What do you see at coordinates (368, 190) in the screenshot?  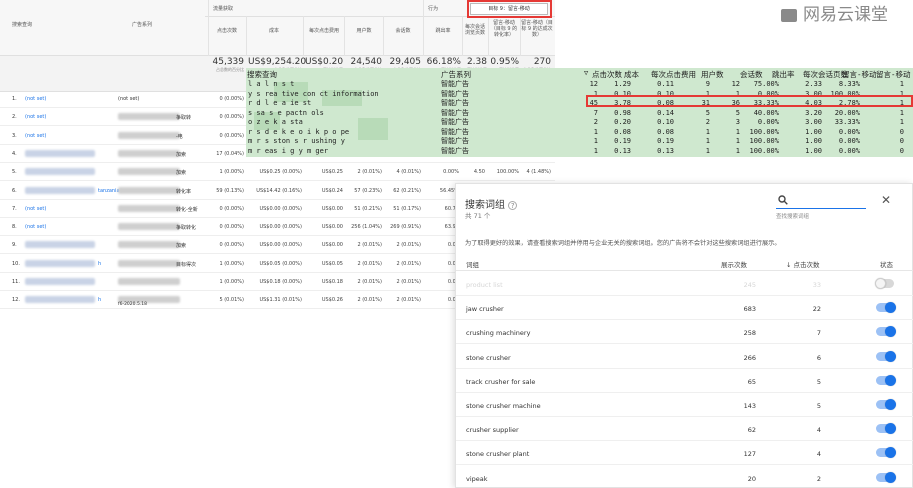 I see `cell-users: 57 (0.23%)` at bounding box center [368, 190].